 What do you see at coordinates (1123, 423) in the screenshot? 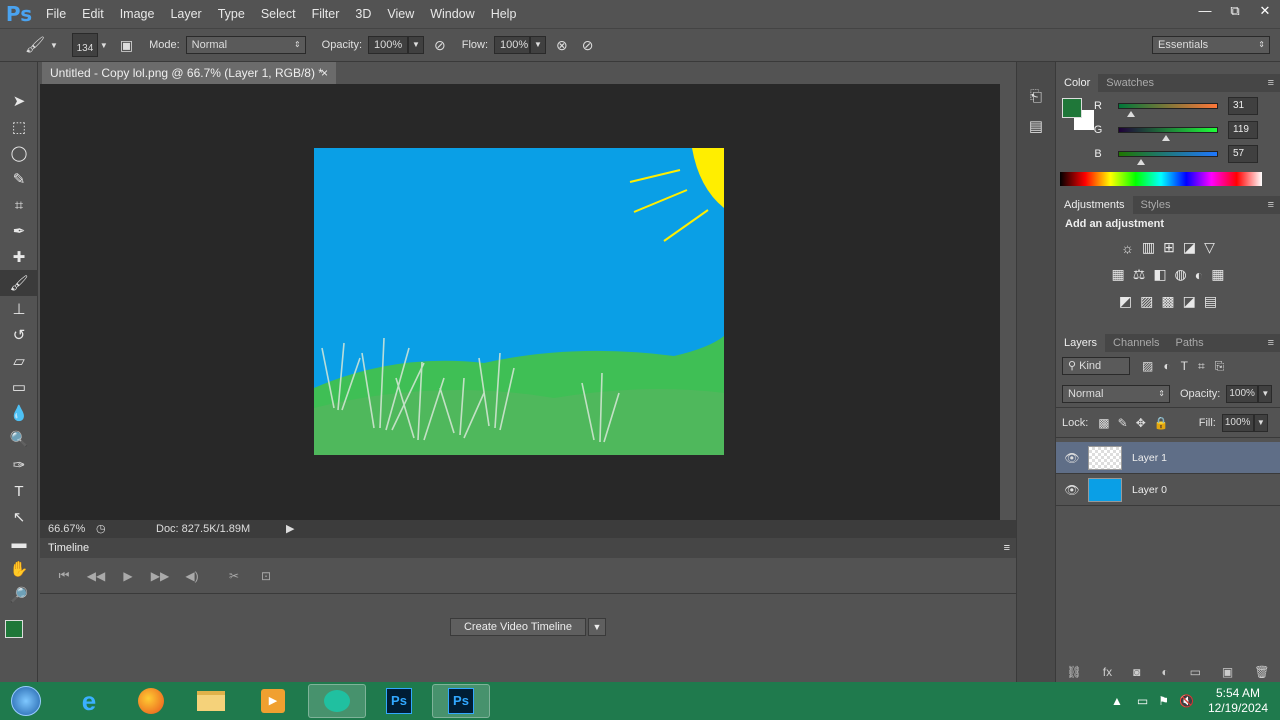
I see `lock-pixels-icon: ✎` at bounding box center [1123, 423].